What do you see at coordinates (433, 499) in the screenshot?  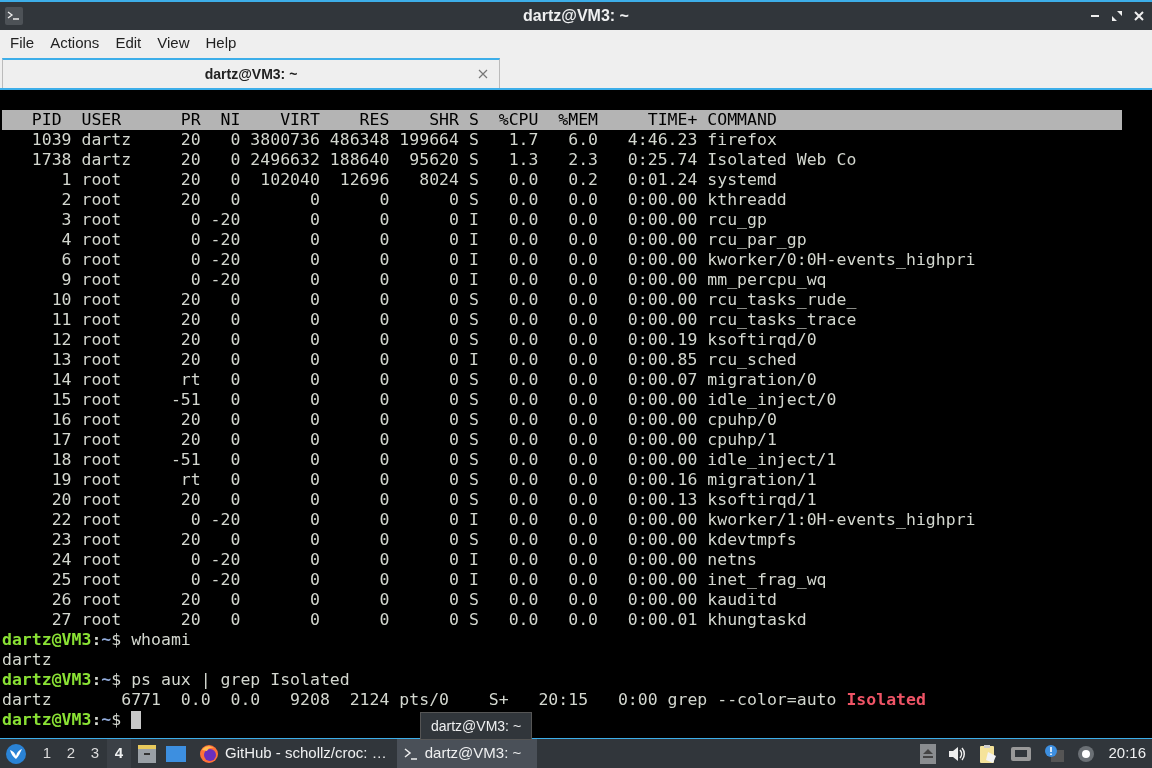 I see `process-row-text: 20 root 20 0 0 0 0 S 0.0 0.0 0:00.13 ksoftirqd/1` at bounding box center [433, 499].